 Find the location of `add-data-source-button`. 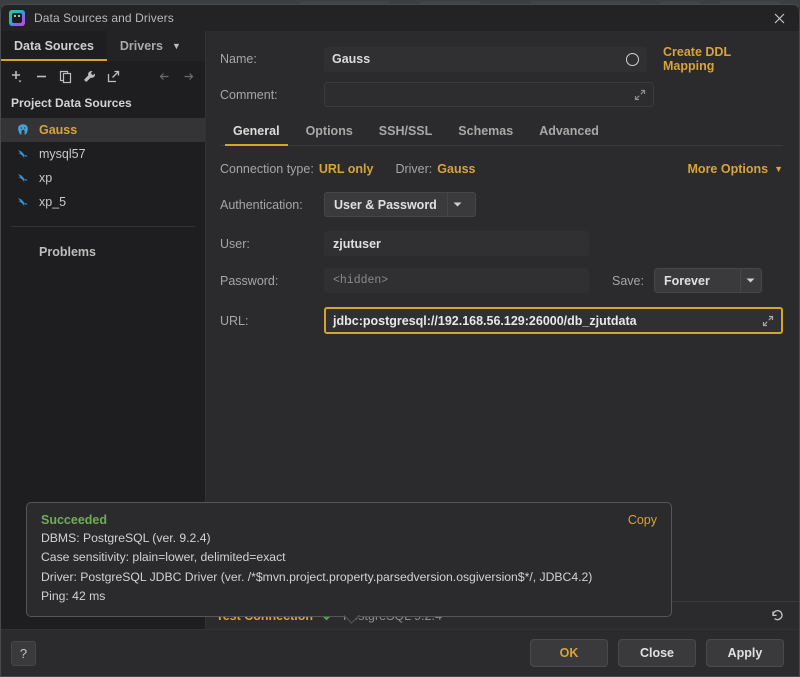

add-data-source-button is located at coordinates (17, 76).